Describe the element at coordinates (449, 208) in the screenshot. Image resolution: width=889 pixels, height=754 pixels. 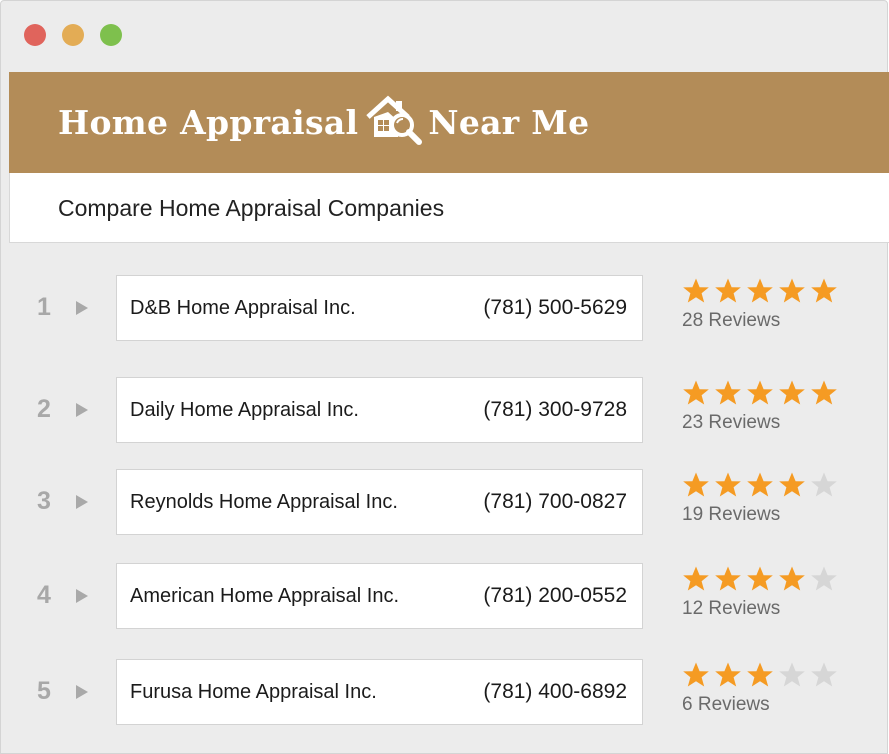
I see `subheader-bar: Compare Home Appraisal Companies` at that location.